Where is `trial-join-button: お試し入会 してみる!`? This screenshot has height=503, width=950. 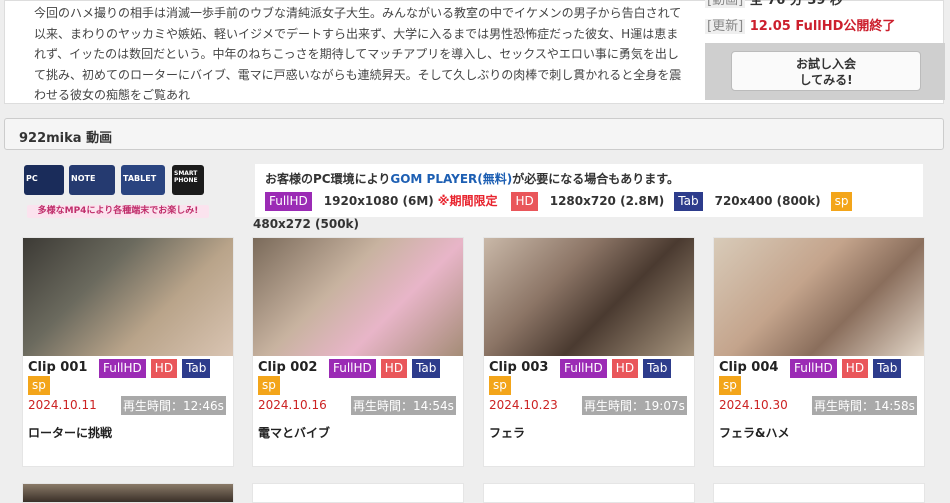 trial-join-button: お試し入会 してみる! is located at coordinates (826, 71).